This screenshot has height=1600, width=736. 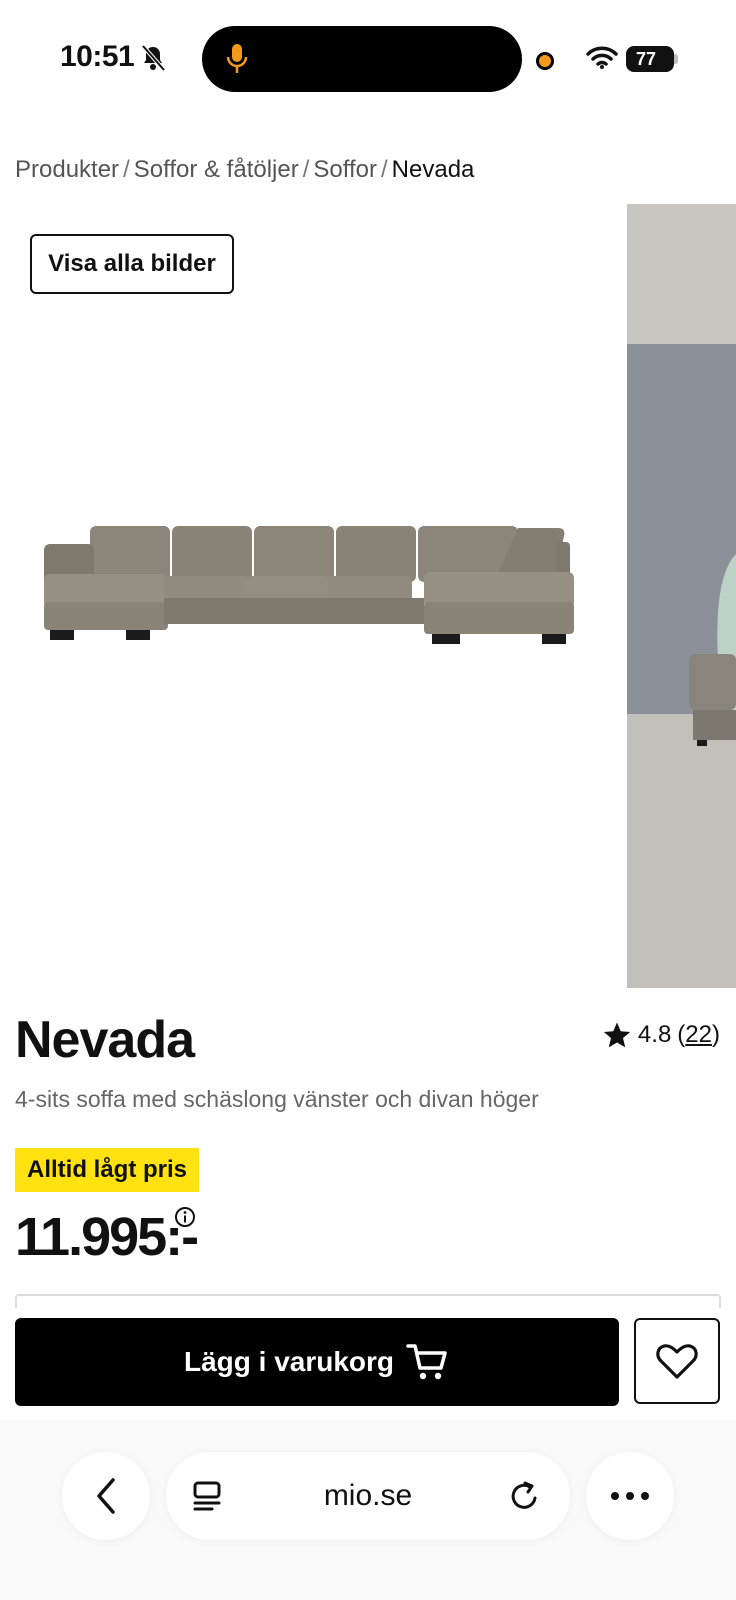 I want to click on price-badge: Alltid lågt pris, so click(x=107, y=1170).